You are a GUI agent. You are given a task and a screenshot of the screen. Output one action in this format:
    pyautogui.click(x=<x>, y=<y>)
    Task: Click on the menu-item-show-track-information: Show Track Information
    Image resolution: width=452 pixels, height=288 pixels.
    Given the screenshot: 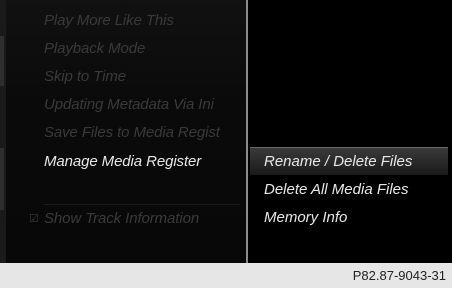 What is the action you would take?
    pyautogui.click(x=143, y=218)
    